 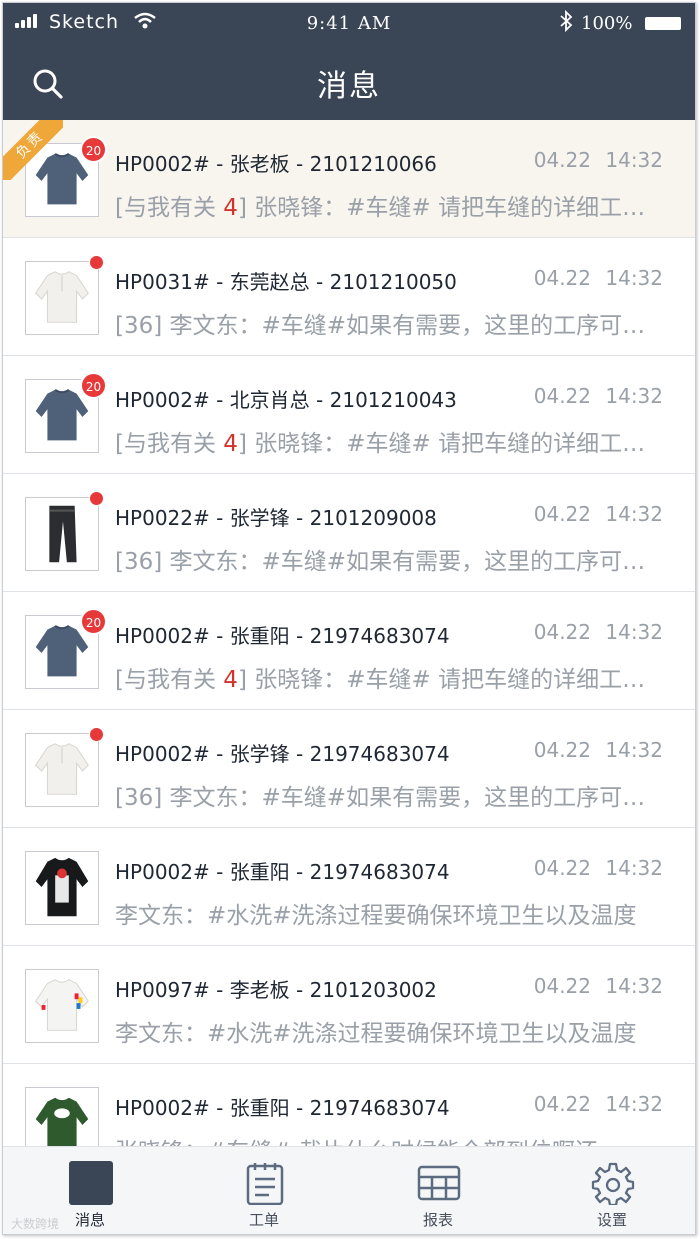 I want to click on battery-percent: 100%, so click(x=607, y=23).